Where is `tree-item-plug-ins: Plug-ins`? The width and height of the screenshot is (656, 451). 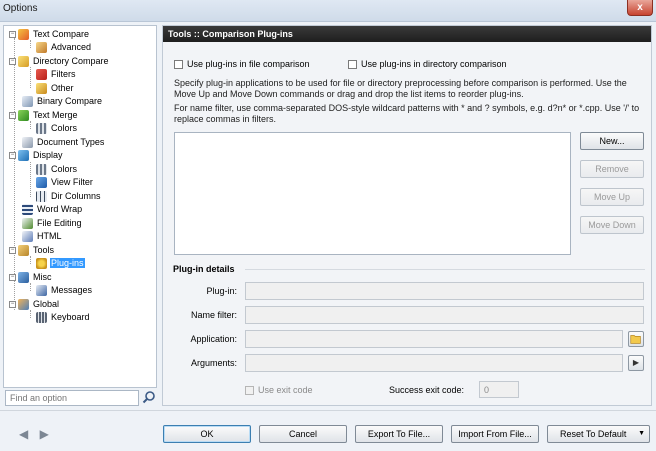
tree-item-plug-ins: Plug-ins is located at coordinates (60, 263).